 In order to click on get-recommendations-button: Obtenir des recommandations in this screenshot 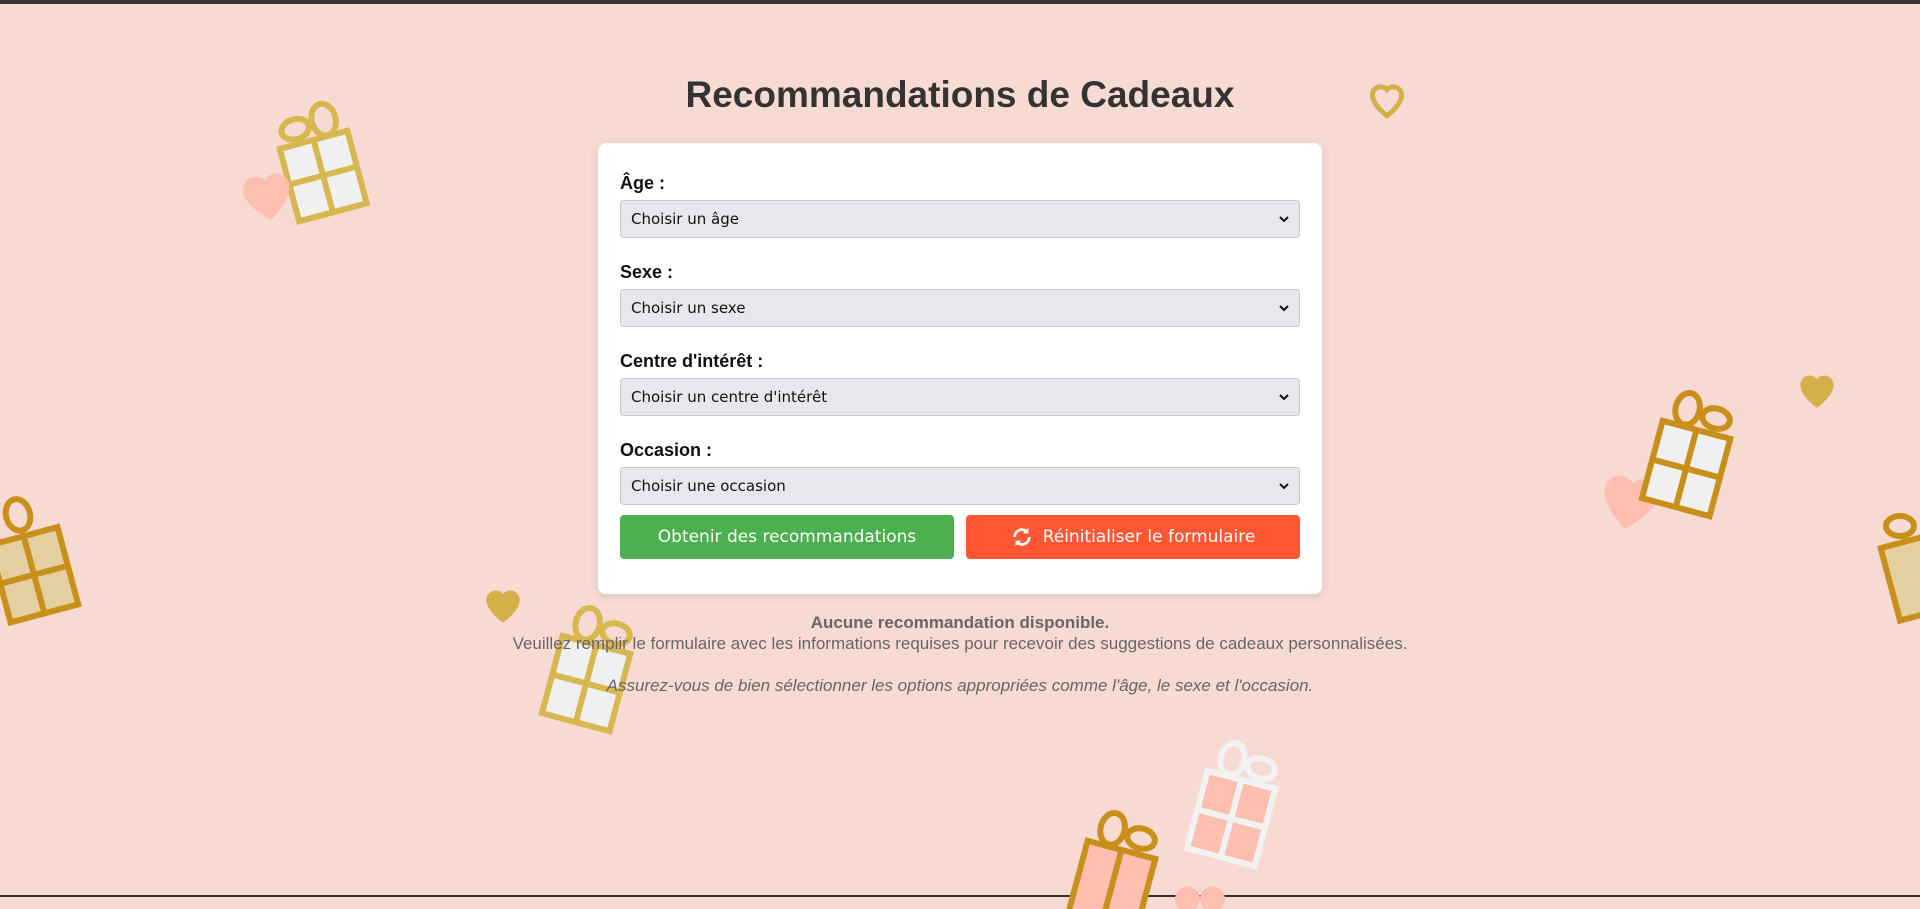, I will do `click(787, 537)`.